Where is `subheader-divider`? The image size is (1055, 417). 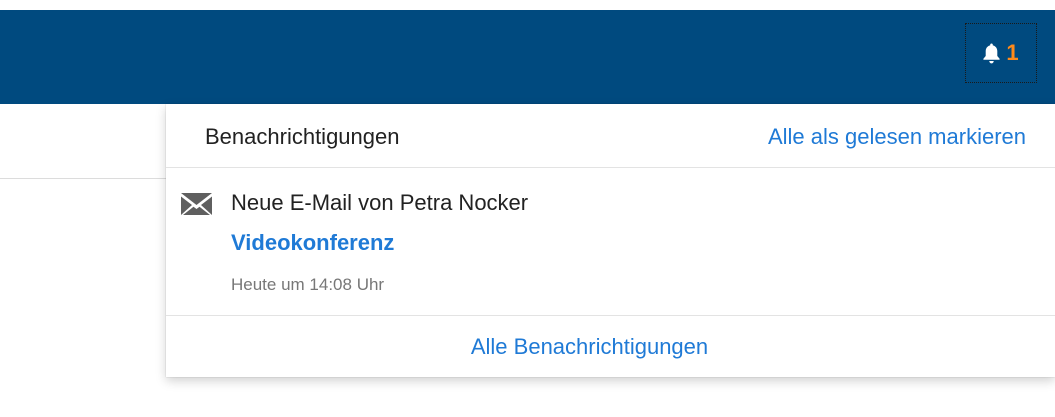 subheader-divider is located at coordinates (85, 178).